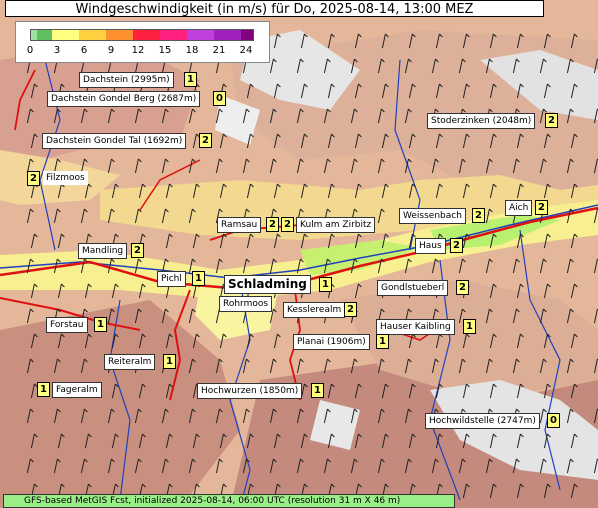 This screenshot has width=598, height=508. Describe the element at coordinates (130, 362) in the screenshot. I see `place-label: Reiteralm` at that location.